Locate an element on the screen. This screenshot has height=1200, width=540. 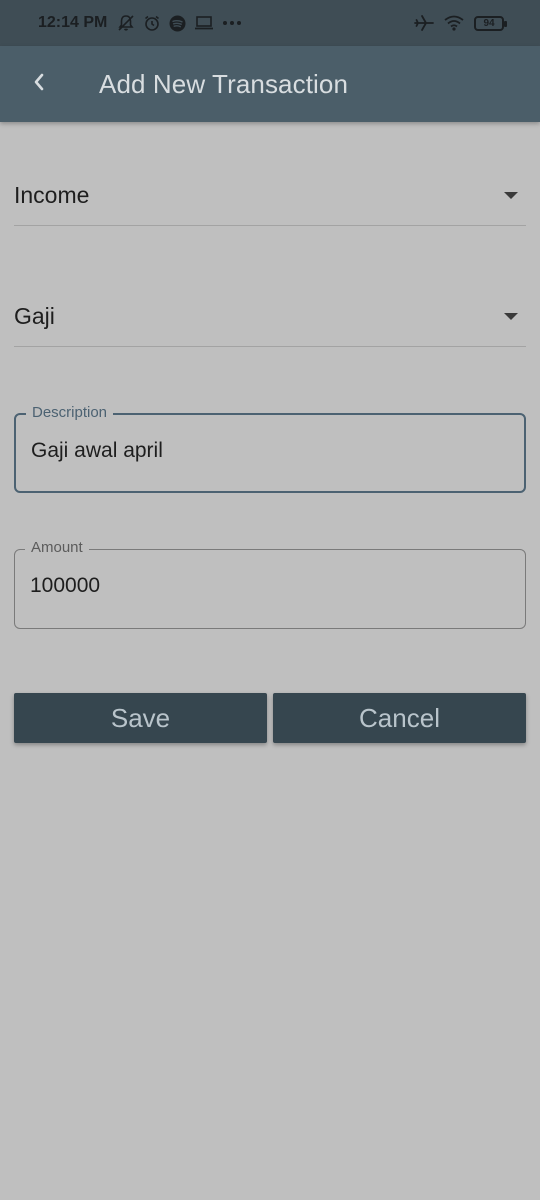
spotify-icon is located at coordinates (177, 23).